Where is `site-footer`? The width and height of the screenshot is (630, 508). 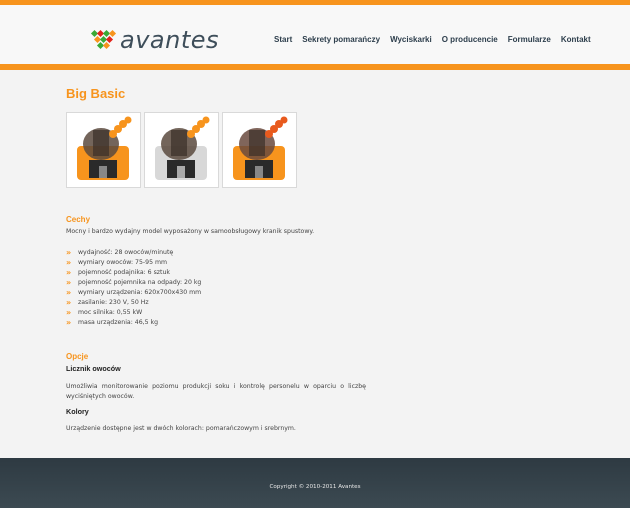 site-footer is located at coordinates (315, 483).